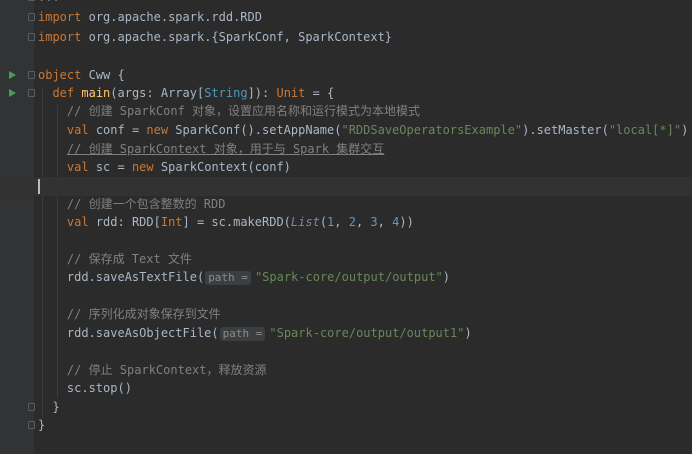 This screenshot has height=454, width=692. I want to click on code-text: object Cww {, so click(81, 75).